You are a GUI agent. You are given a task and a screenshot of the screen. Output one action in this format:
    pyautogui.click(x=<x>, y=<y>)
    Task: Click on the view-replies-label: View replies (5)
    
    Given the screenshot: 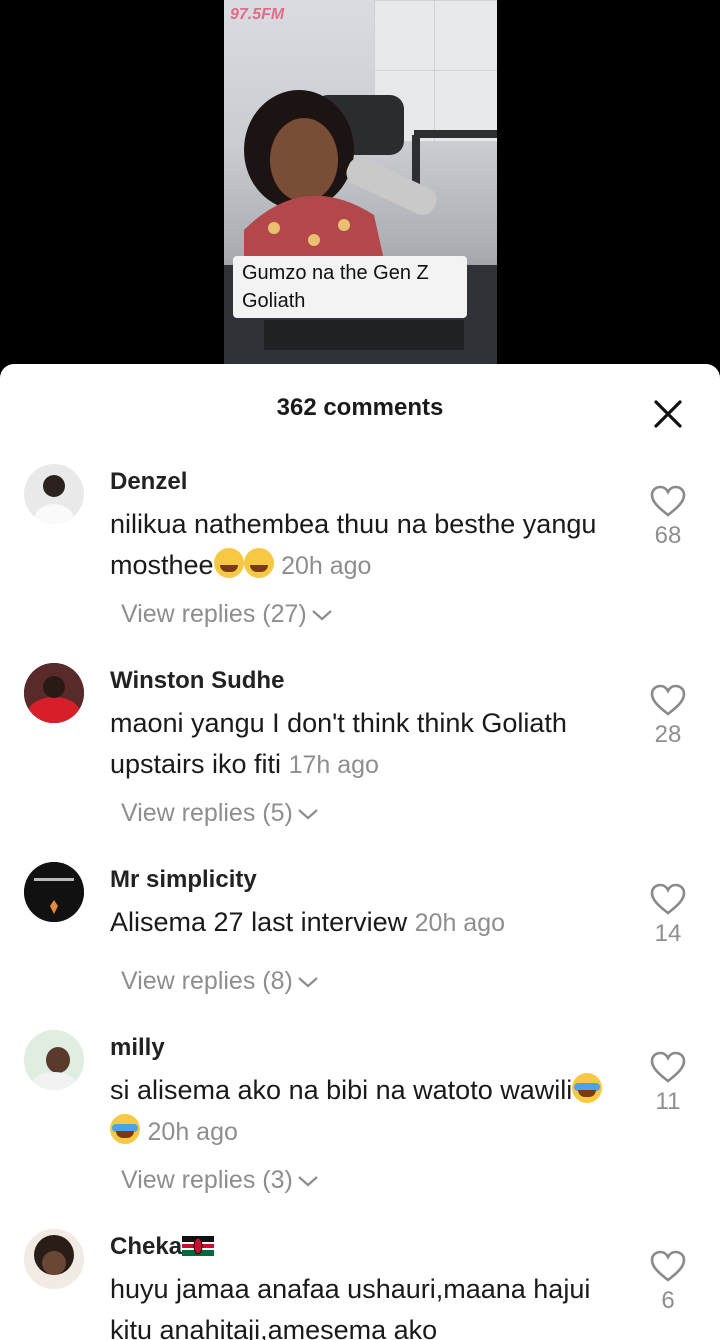 What is the action you would take?
    pyautogui.click(x=207, y=813)
    